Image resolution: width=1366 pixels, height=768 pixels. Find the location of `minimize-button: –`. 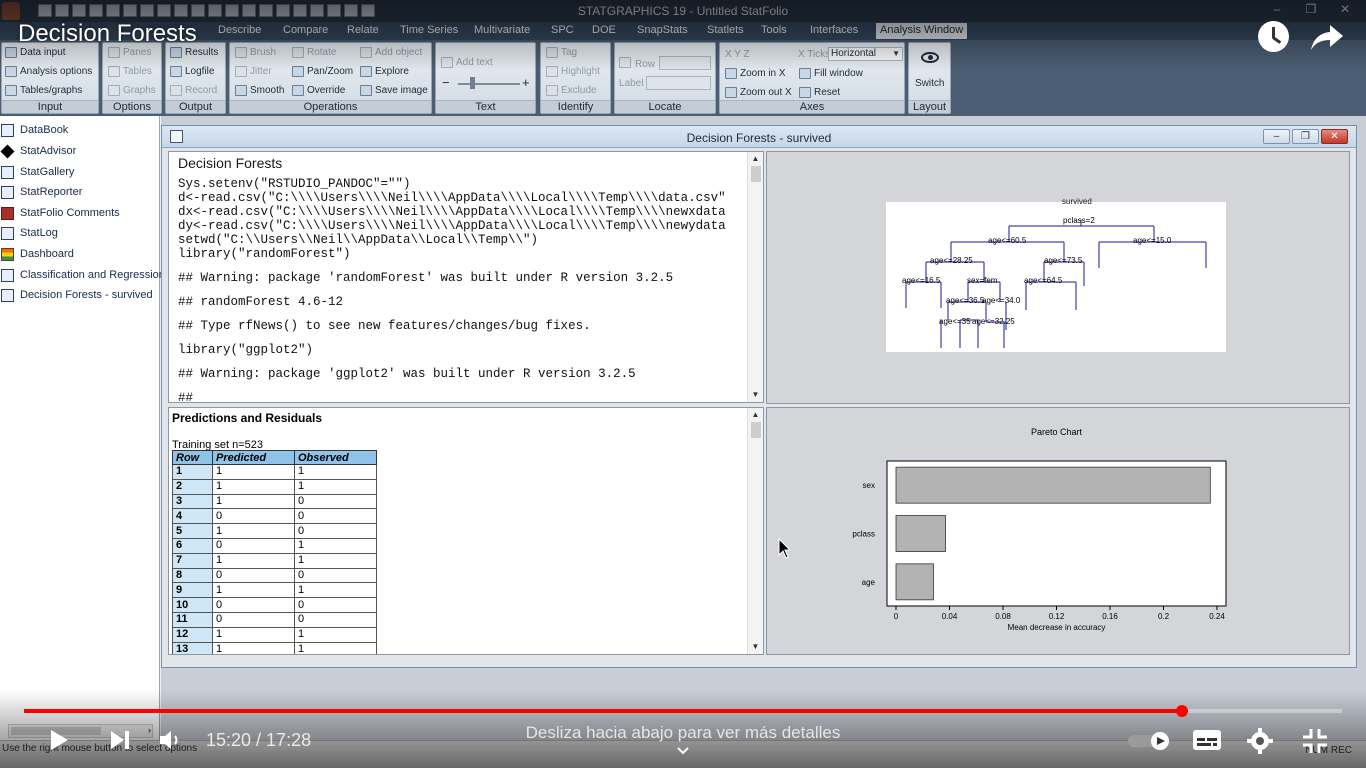

minimize-button: – is located at coordinates (1277, 10).